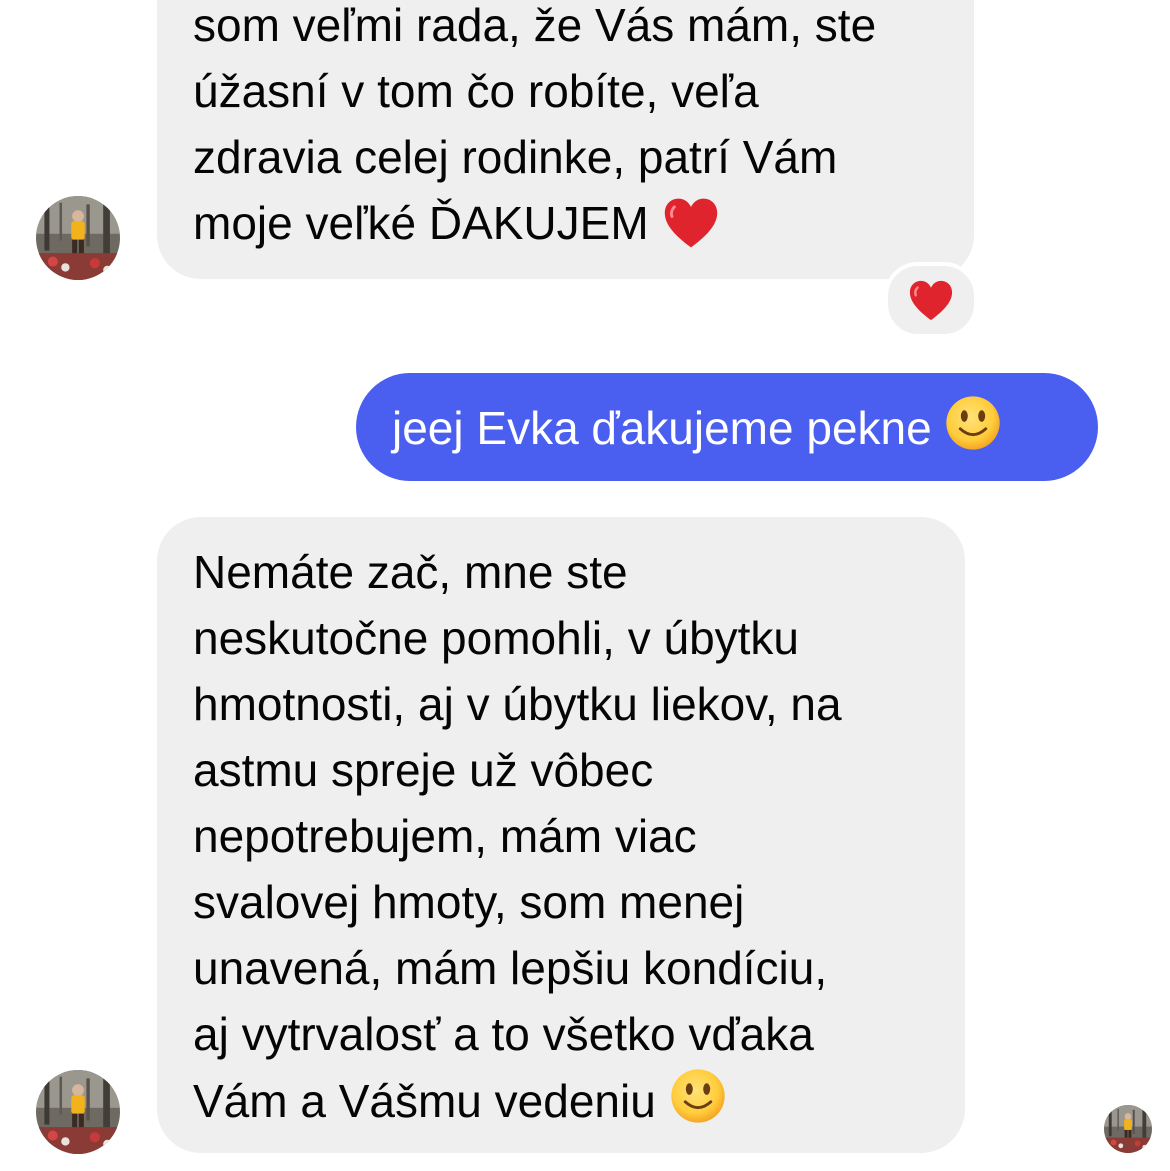  What do you see at coordinates (662, 428) in the screenshot?
I see `message-line: jeej Evka ďakujeme pekne` at bounding box center [662, 428].